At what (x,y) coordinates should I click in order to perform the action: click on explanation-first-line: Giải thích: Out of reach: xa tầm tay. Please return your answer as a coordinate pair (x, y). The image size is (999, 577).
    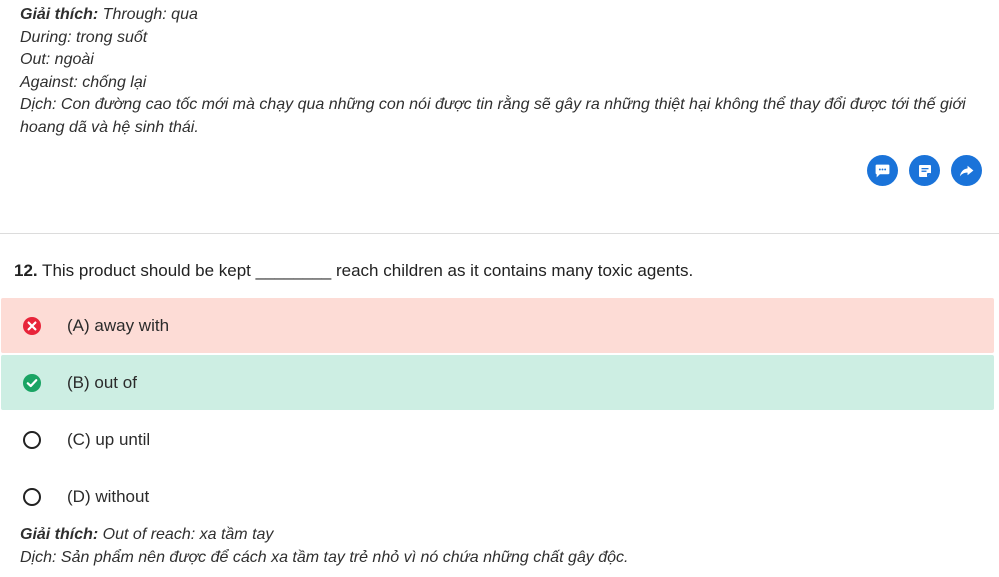
    Looking at the image, I should click on (324, 535).